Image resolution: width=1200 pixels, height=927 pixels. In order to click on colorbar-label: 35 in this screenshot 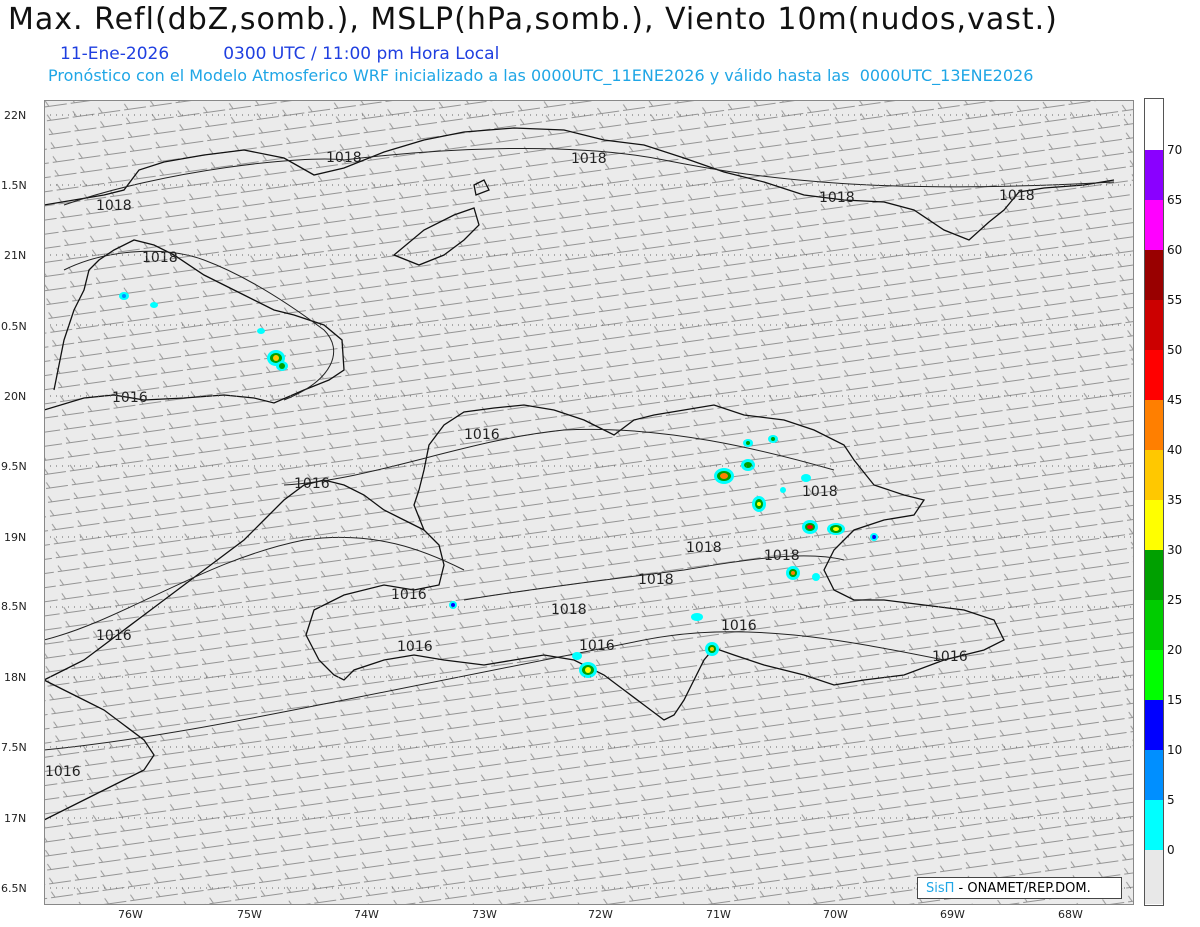, I will do `click(1175, 500)`.